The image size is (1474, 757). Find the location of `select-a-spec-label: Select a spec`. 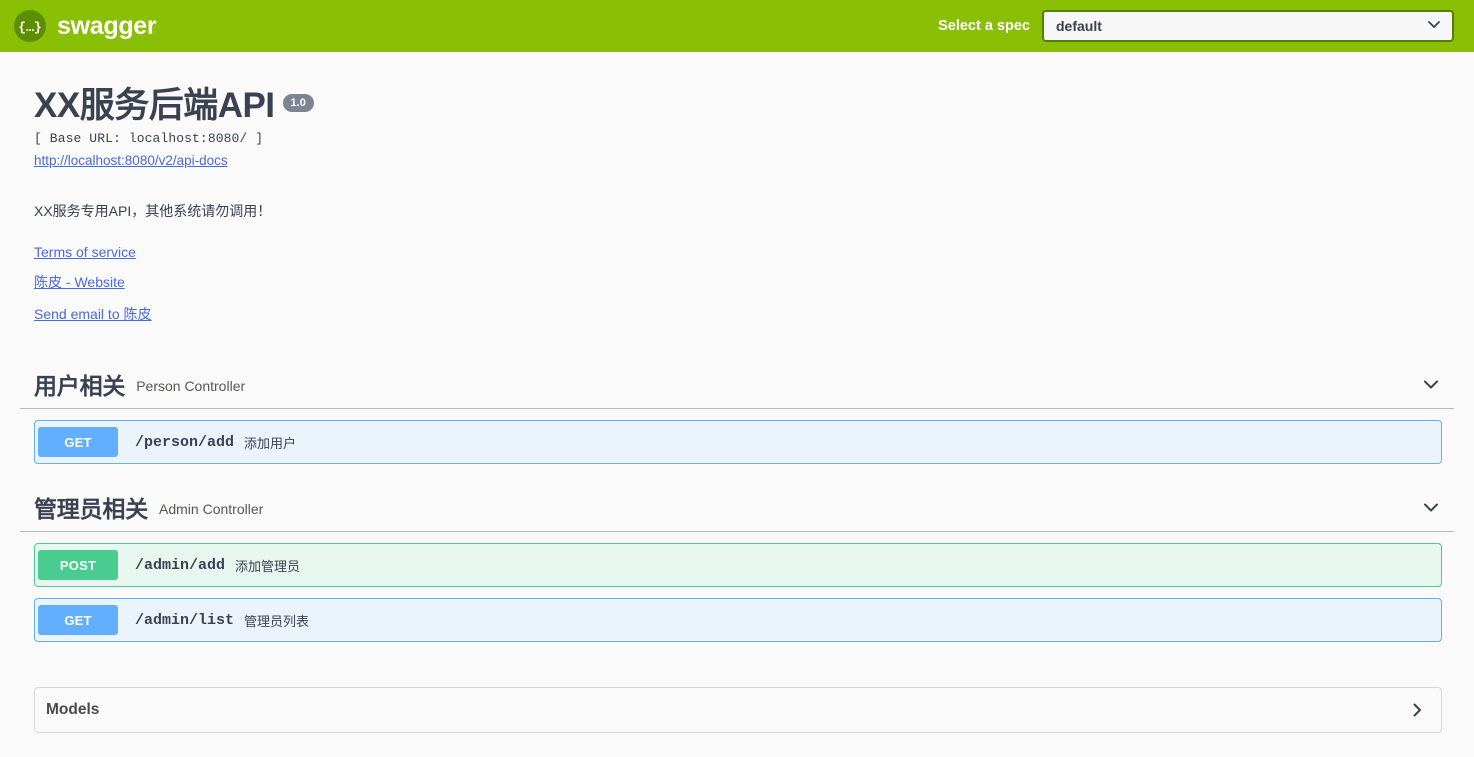

select-a-spec-label: Select a spec is located at coordinates (984, 26).